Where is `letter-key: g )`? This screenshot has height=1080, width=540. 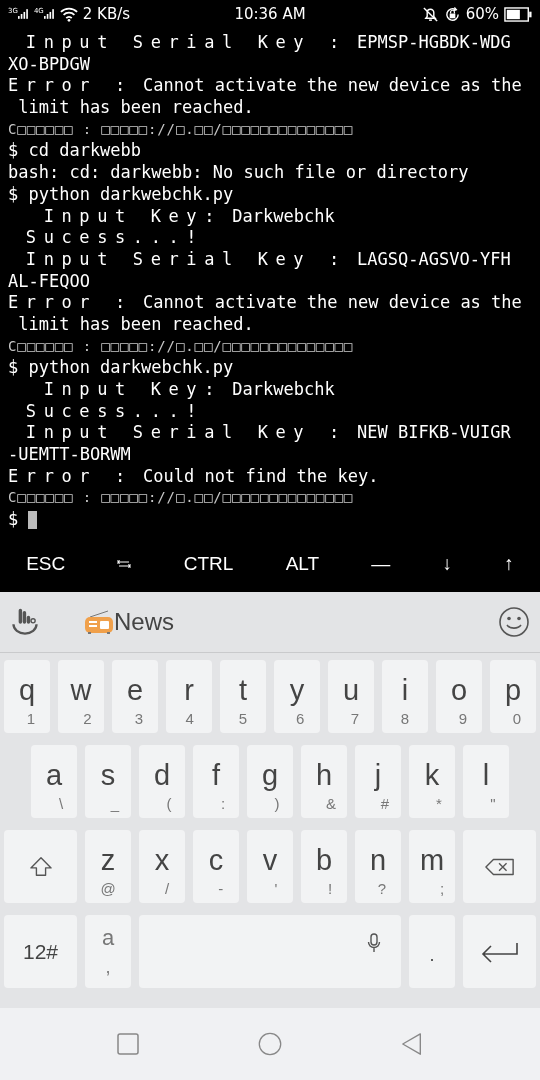
letter-key: g ) is located at coordinates (270, 781).